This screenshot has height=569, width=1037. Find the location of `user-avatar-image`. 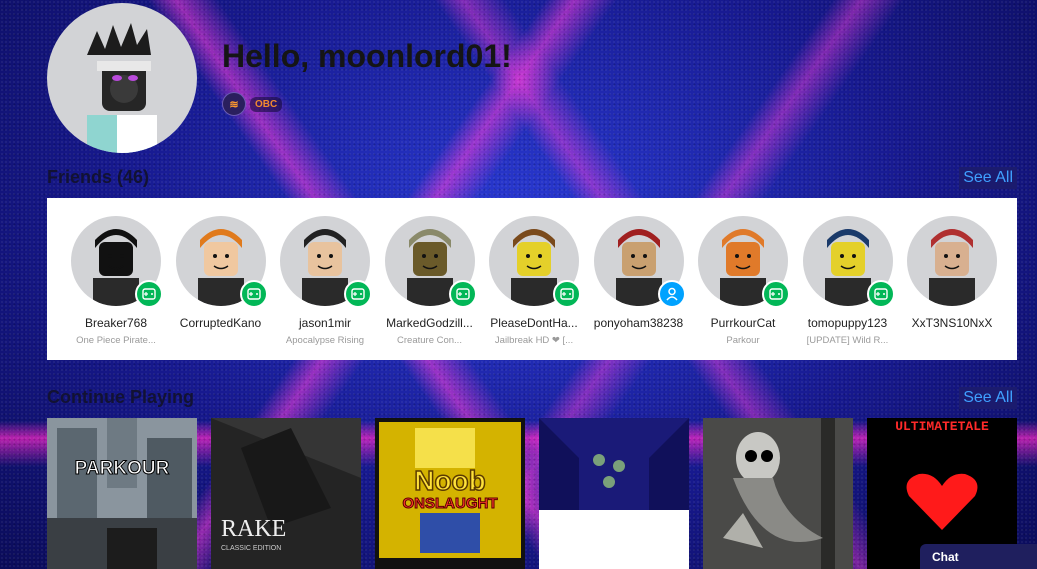

user-avatar-image is located at coordinates (122, 88).